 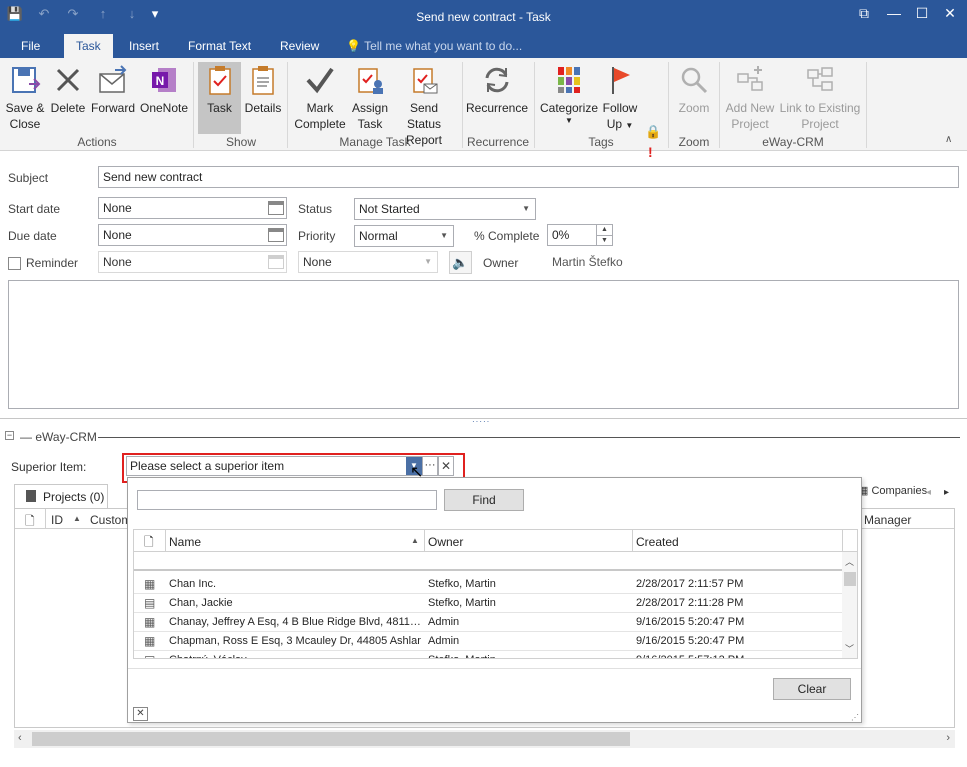 I want to click on popup-search-input, so click(x=287, y=500).